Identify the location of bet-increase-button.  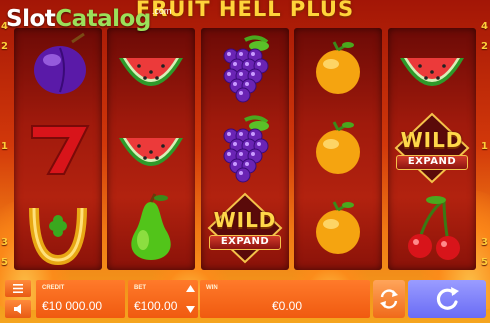
(190, 288).